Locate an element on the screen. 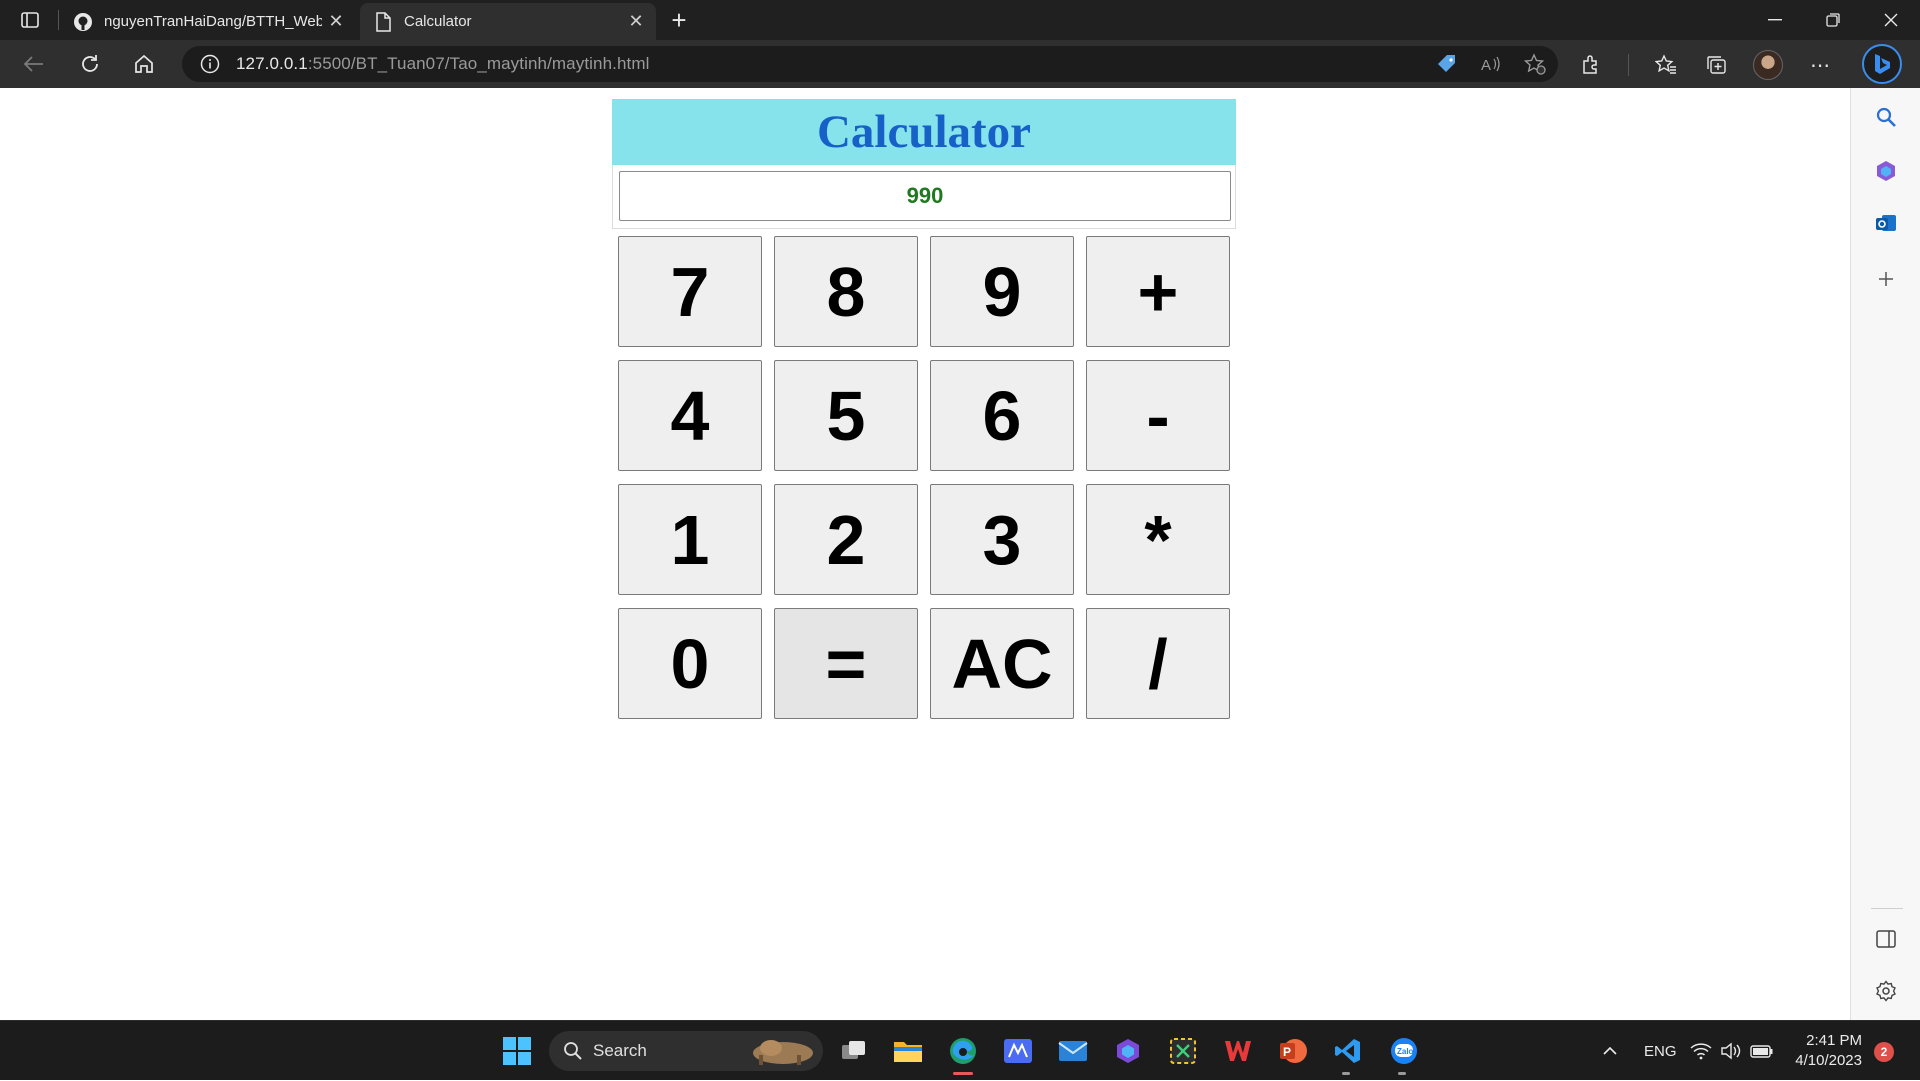 This screenshot has width=1920, height=1081. key-2: 2 is located at coordinates (846, 539).